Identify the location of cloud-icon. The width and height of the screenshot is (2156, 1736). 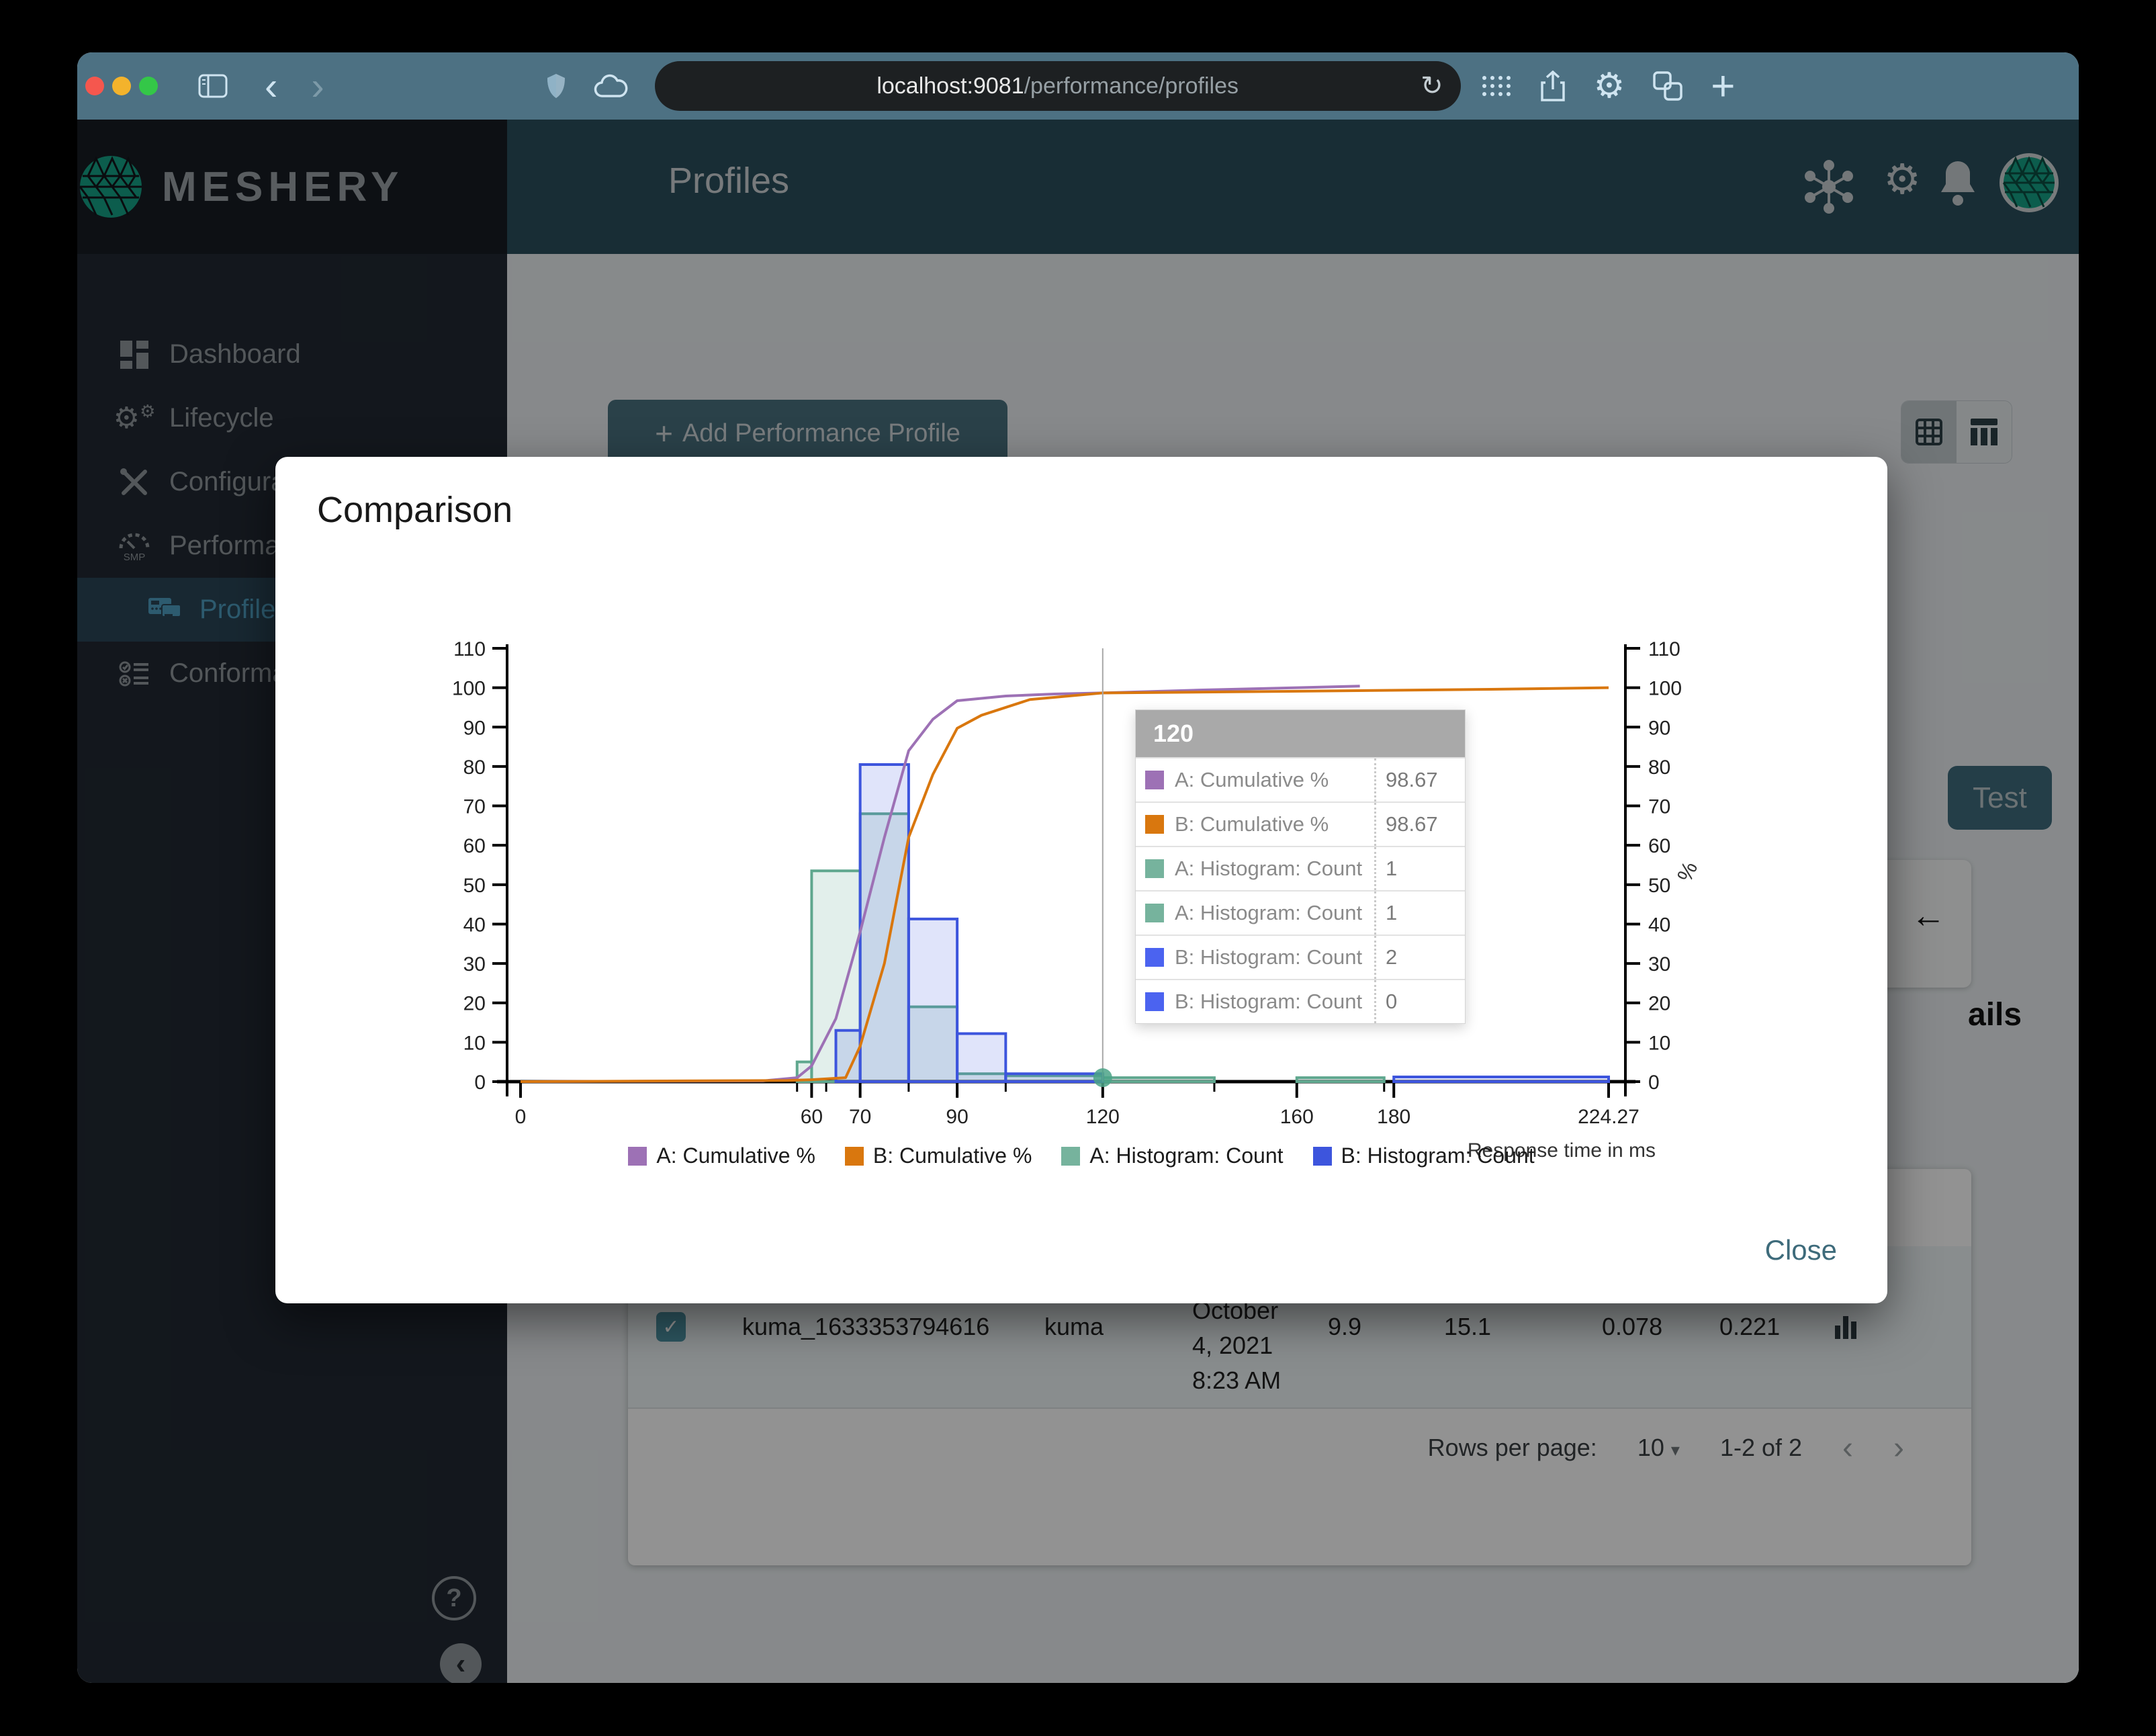
(610, 86).